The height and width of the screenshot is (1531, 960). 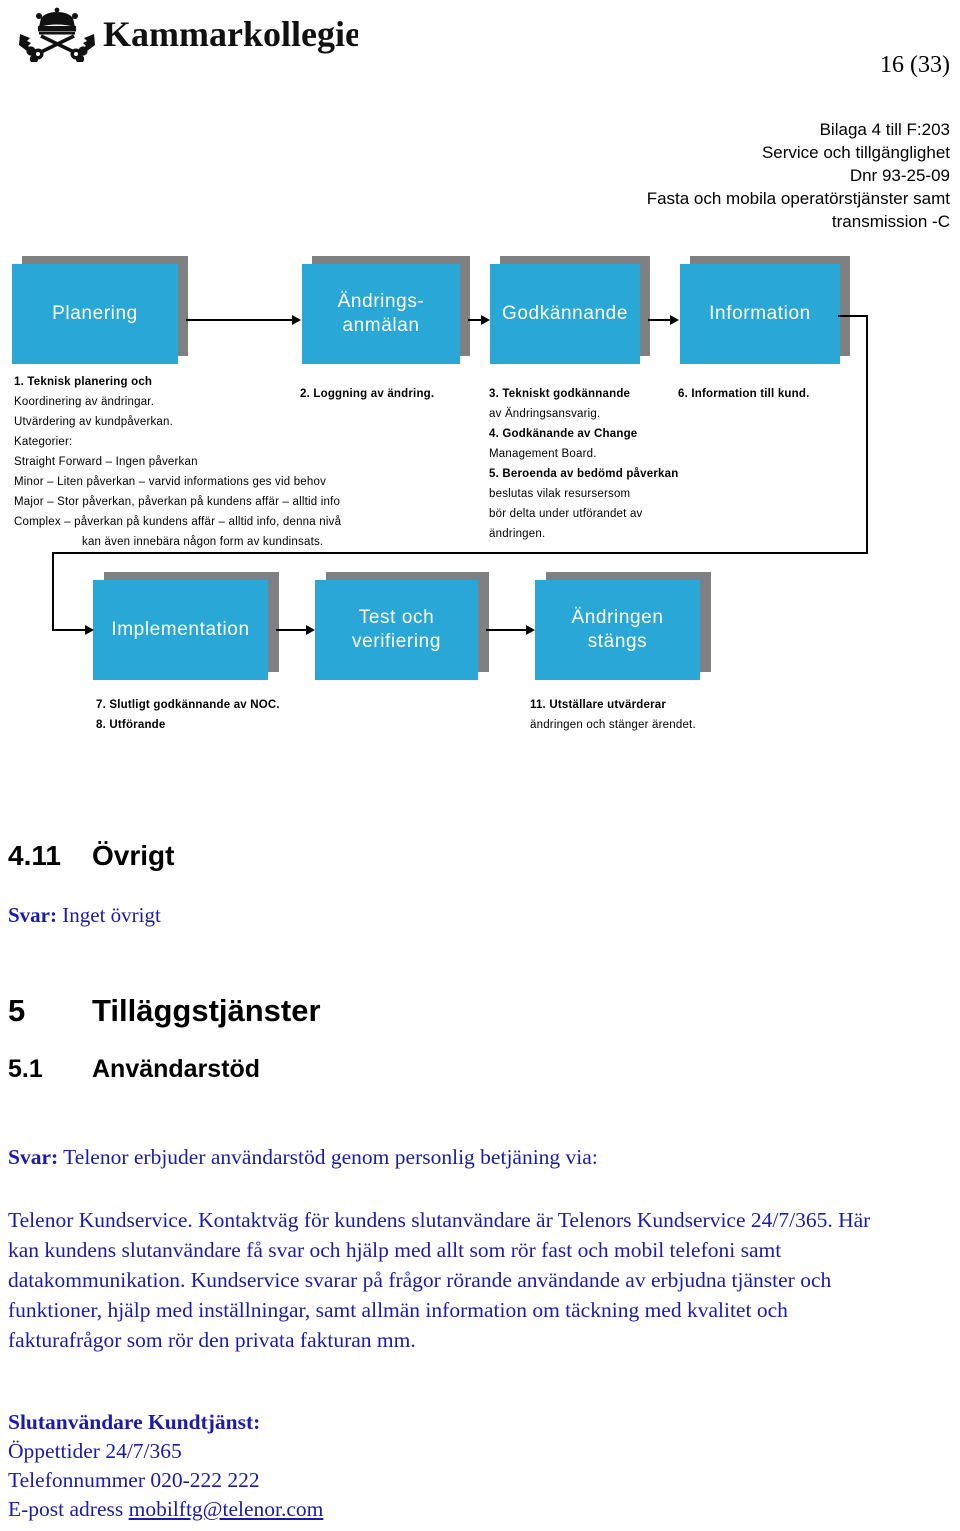 I want to click on flow-box-label: Ändrings- anmälan, so click(x=381, y=313).